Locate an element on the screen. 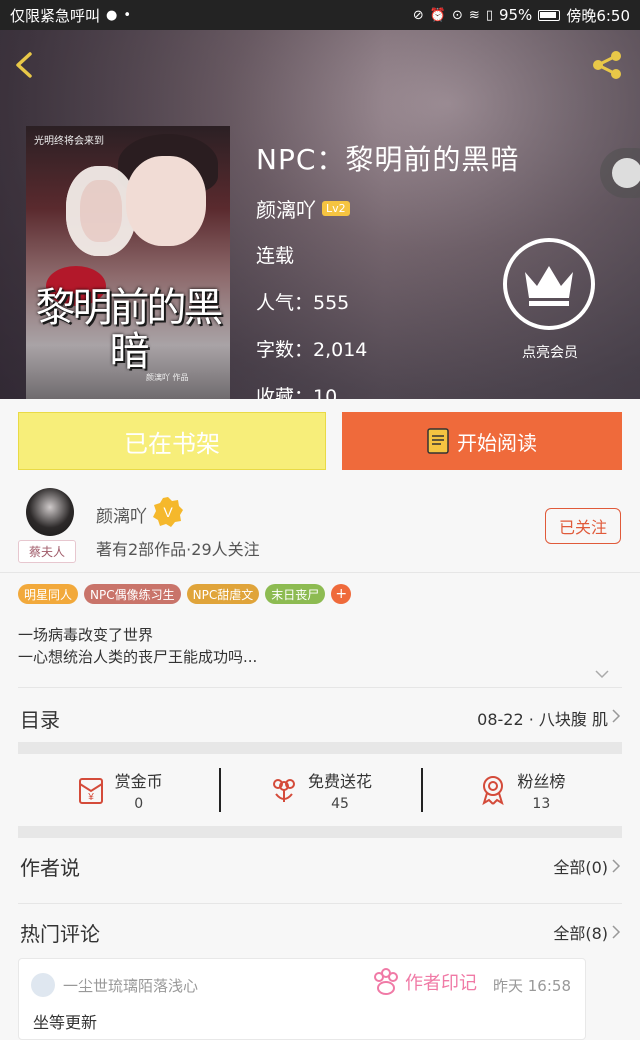 Image resolution: width=640 pixels, height=1040 pixels. battery-icon is located at coordinates (549, 15).